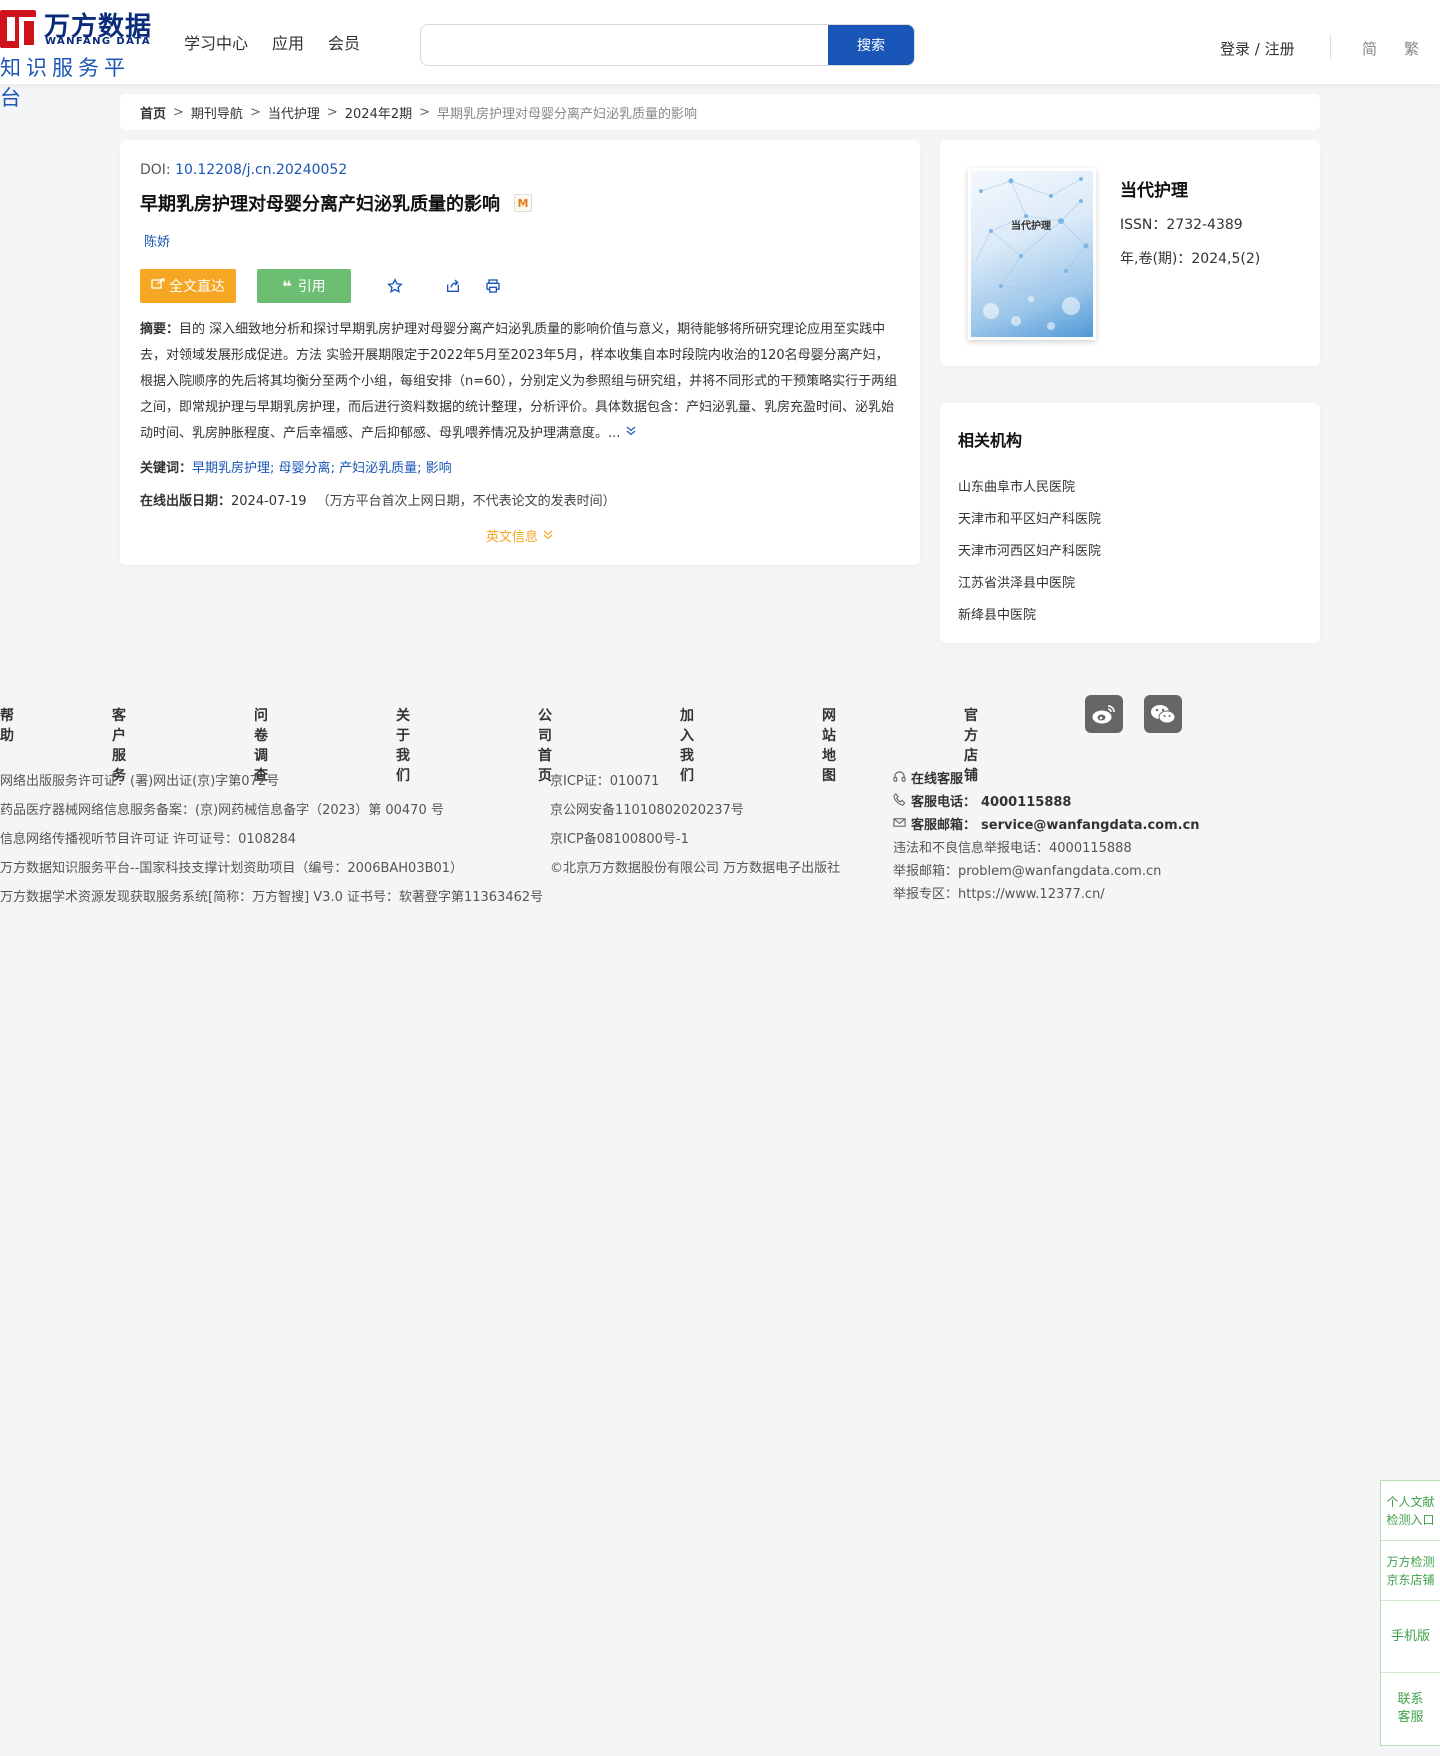 The image size is (1440, 1756). Describe the element at coordinates (1181, 225) in the screenshot. I see `journal-issn: ISSN：2732-4389` at that location.